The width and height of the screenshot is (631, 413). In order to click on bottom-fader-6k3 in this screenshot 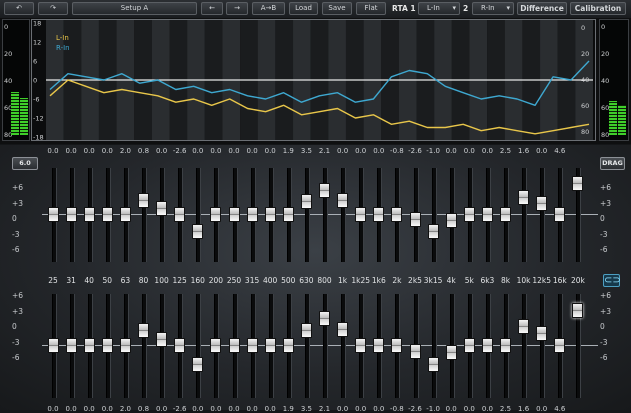, I will do `click(487, 345)`.